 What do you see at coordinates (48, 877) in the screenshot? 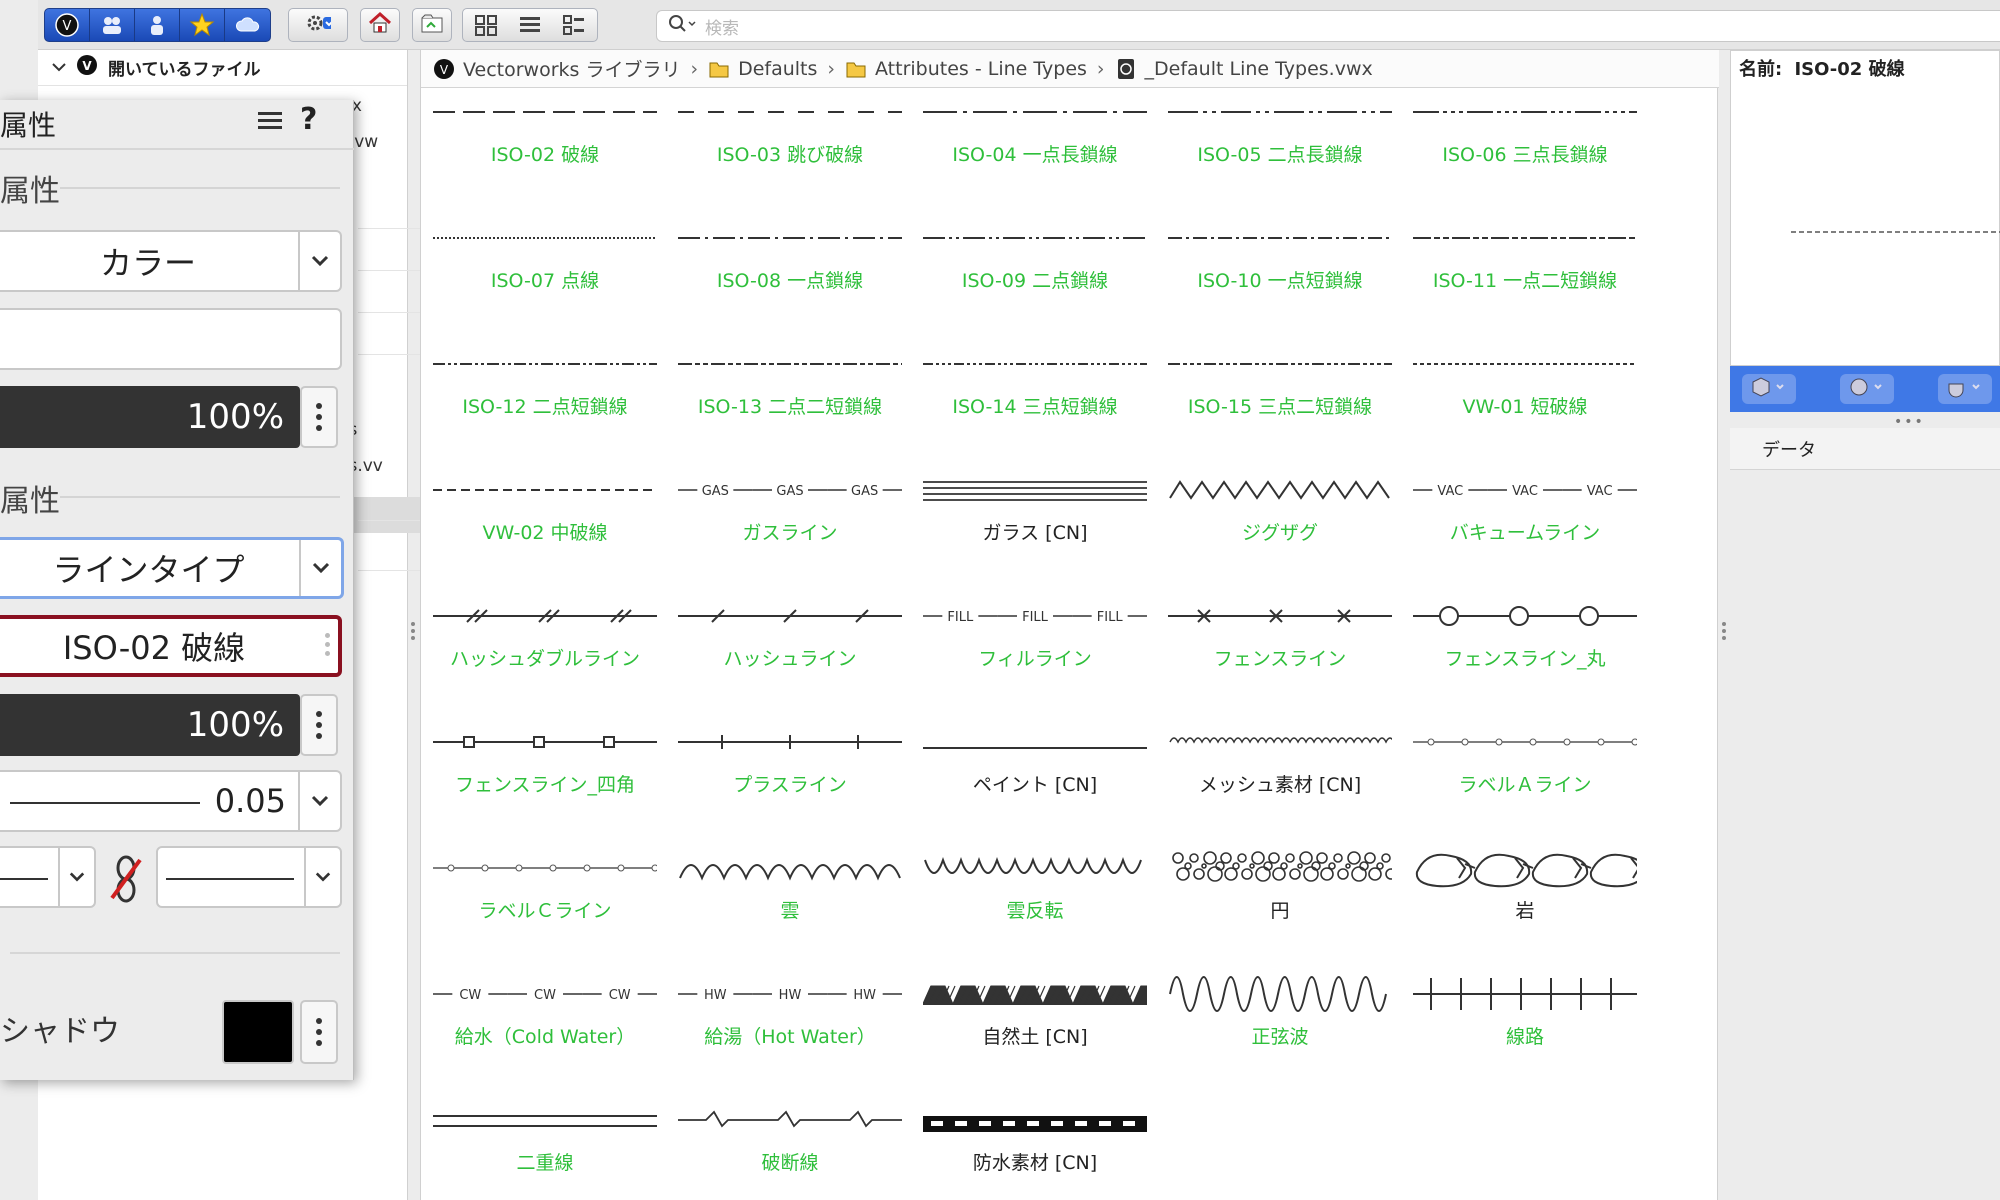
I see `start-marker-dropdown` at bounding box center [48, 877].